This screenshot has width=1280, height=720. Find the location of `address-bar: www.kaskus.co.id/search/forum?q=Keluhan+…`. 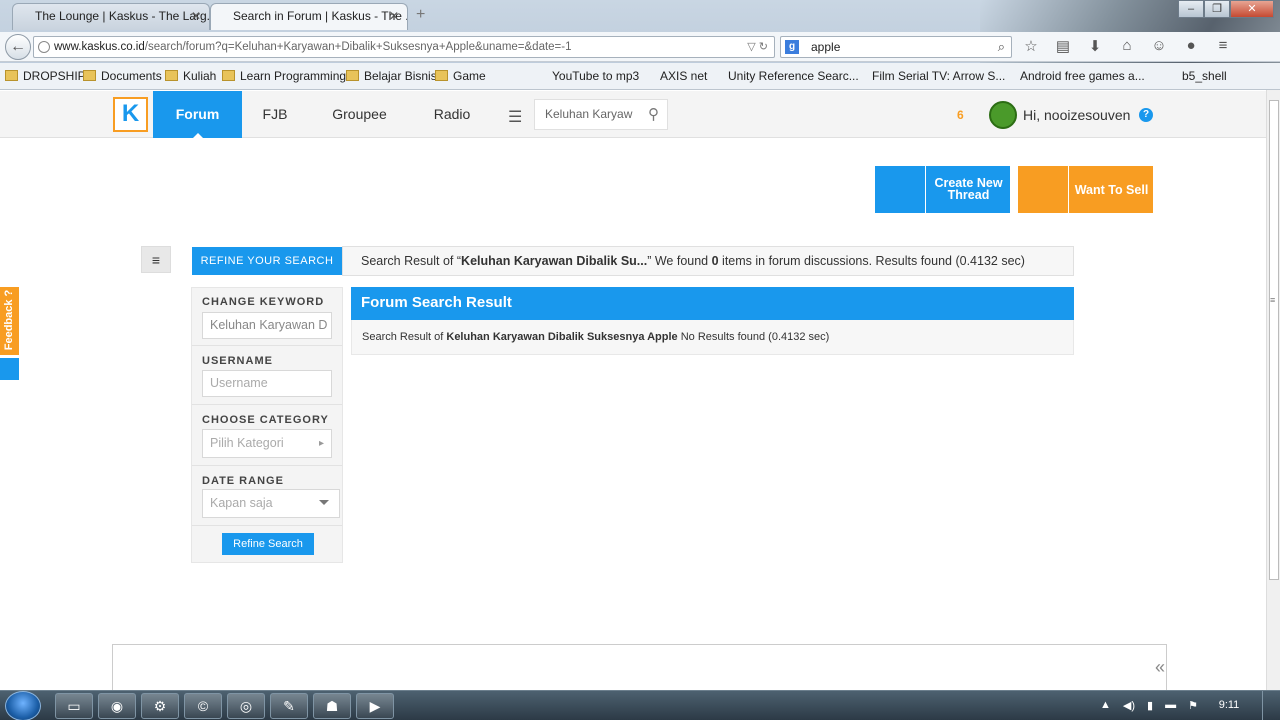

address-bar: www.kaskus.co.id/search/forum?q=Keluhan+… is located at coordinates (404, 47).